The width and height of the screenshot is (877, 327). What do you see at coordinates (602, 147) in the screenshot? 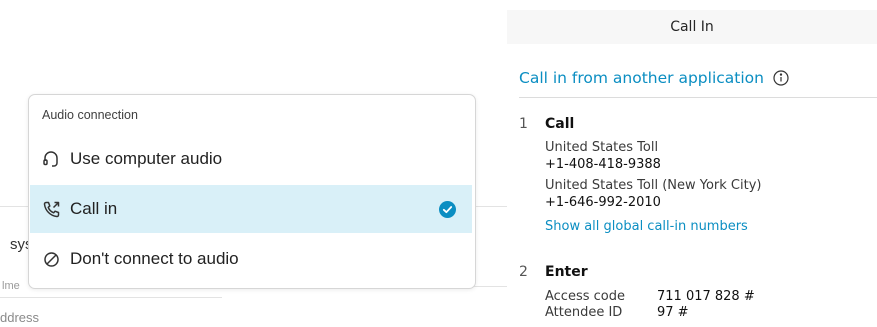
I see `toll-label: United States Toll` at bounding box center [602, 147].